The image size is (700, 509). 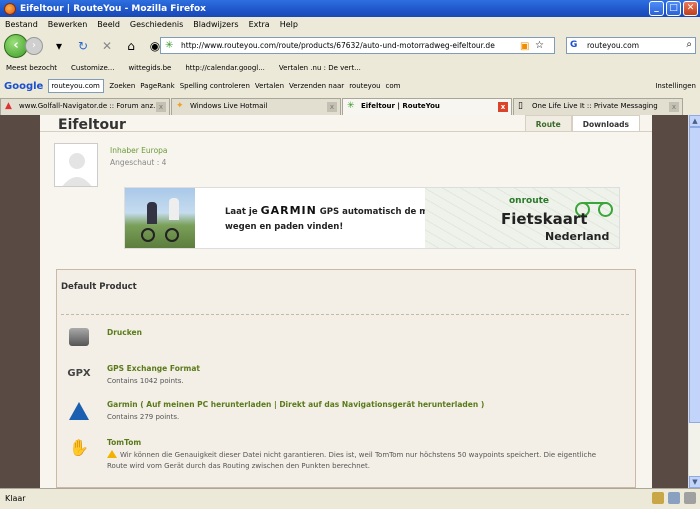 I want to click on garmin-icon, so click(x=79, y=411).